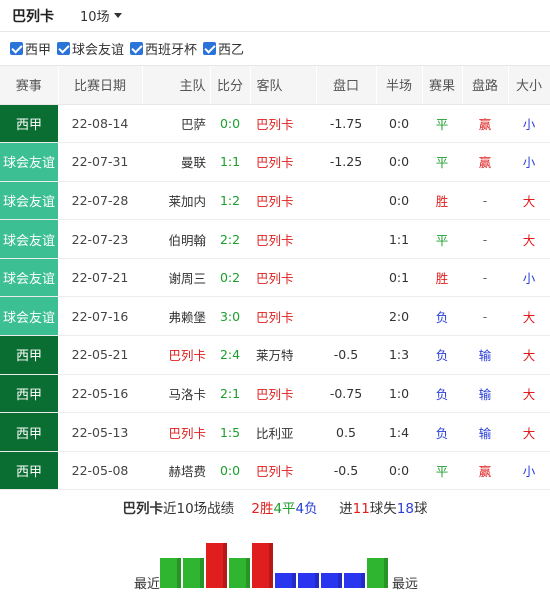  Describe the element at coordinates (485, 85) in the screenshot. I see `header-cover: 盘路` at that location.